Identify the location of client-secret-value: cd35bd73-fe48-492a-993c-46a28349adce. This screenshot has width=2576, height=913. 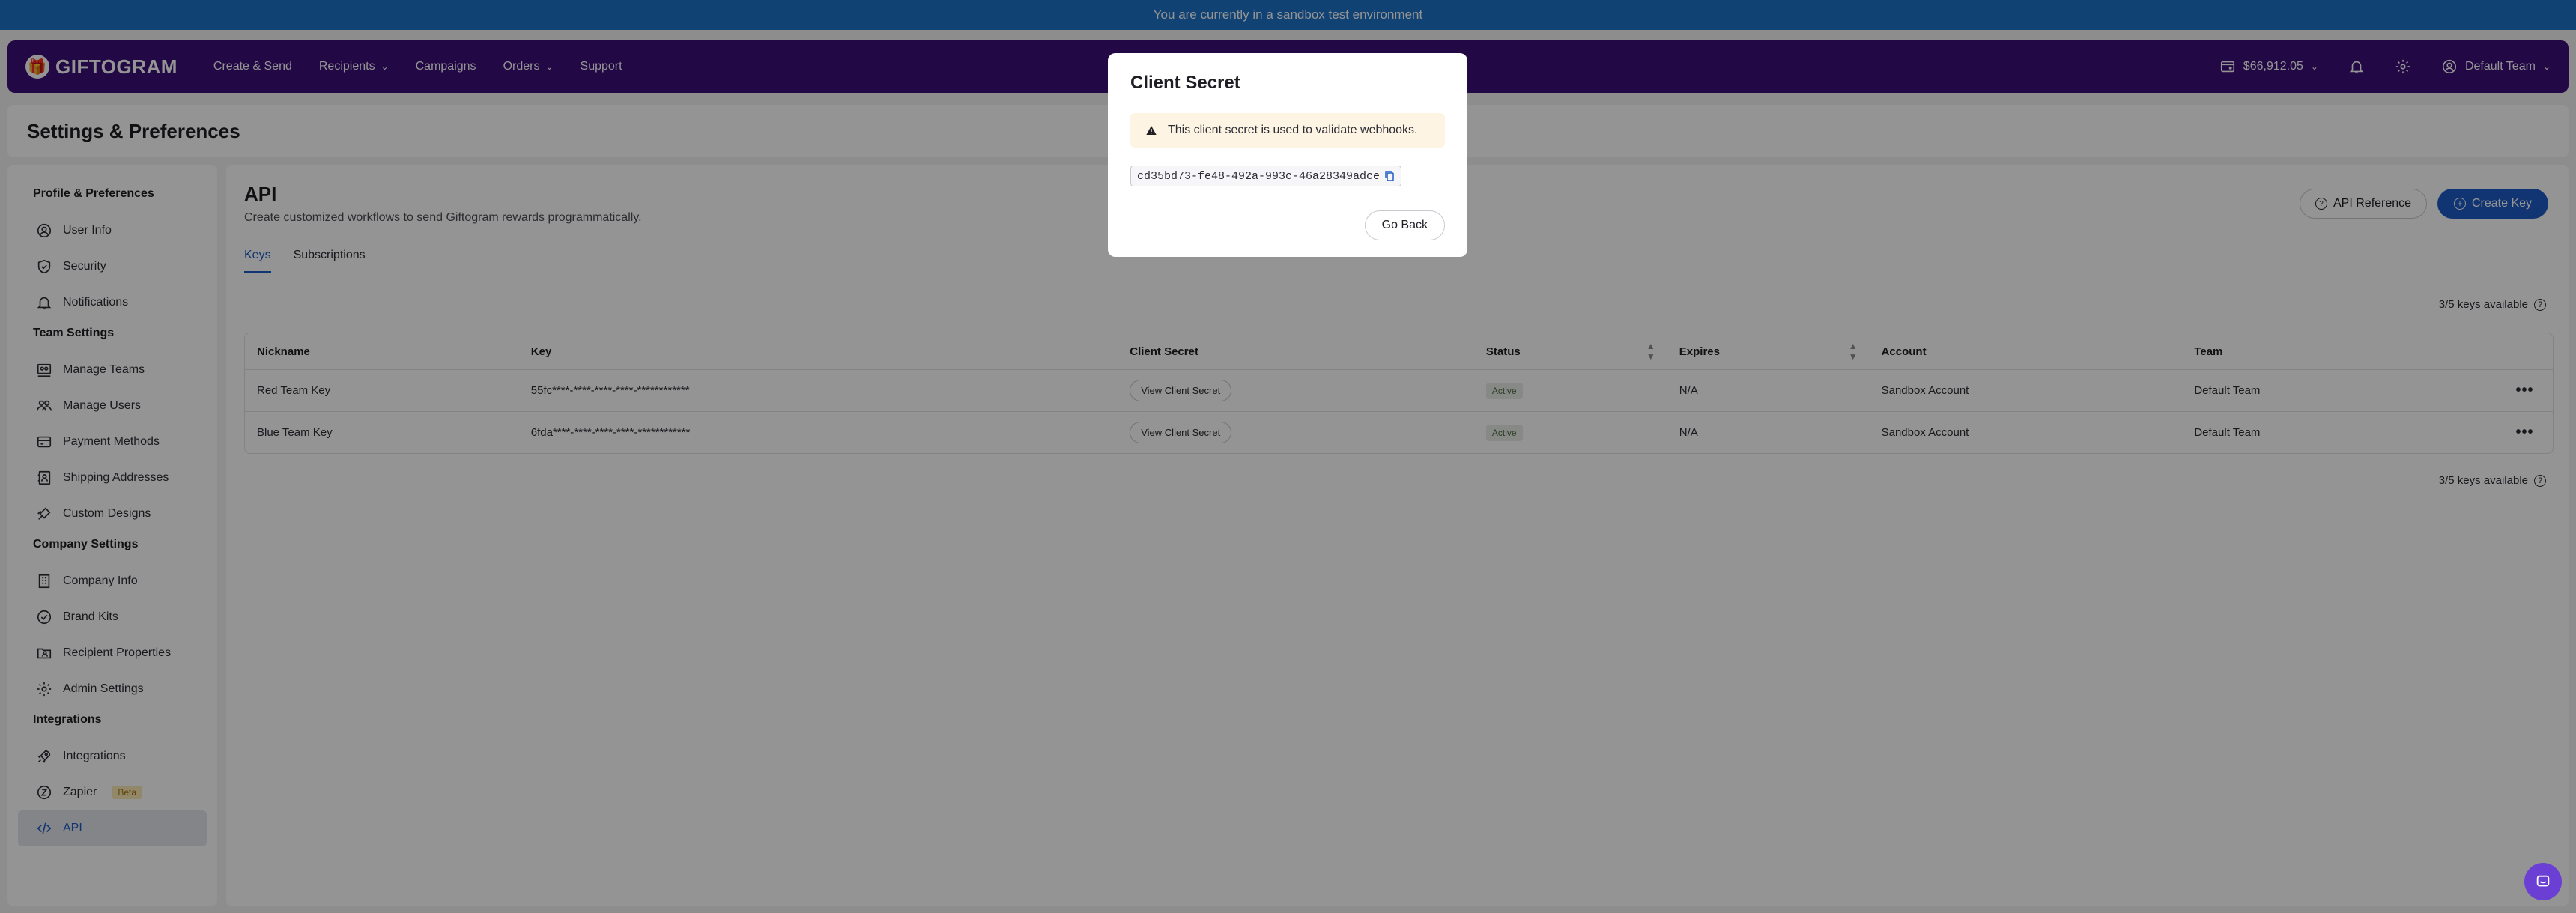
(1266, 176).